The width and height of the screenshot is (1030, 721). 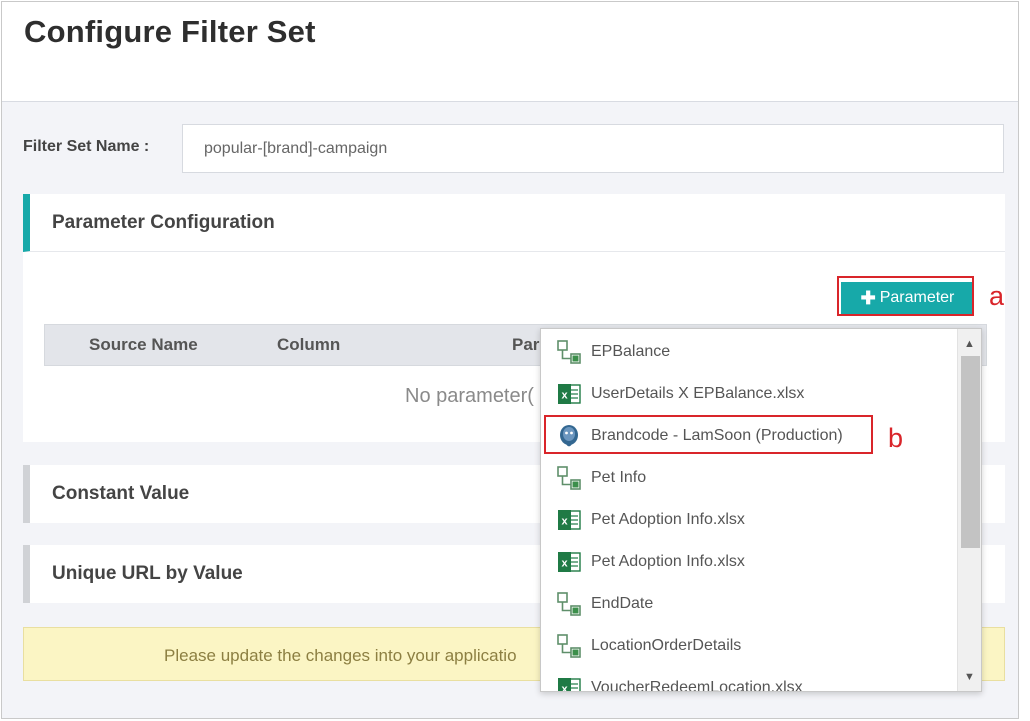 I want to click on empty-parameter-text: No parameter(, so click(x=469, y=396).